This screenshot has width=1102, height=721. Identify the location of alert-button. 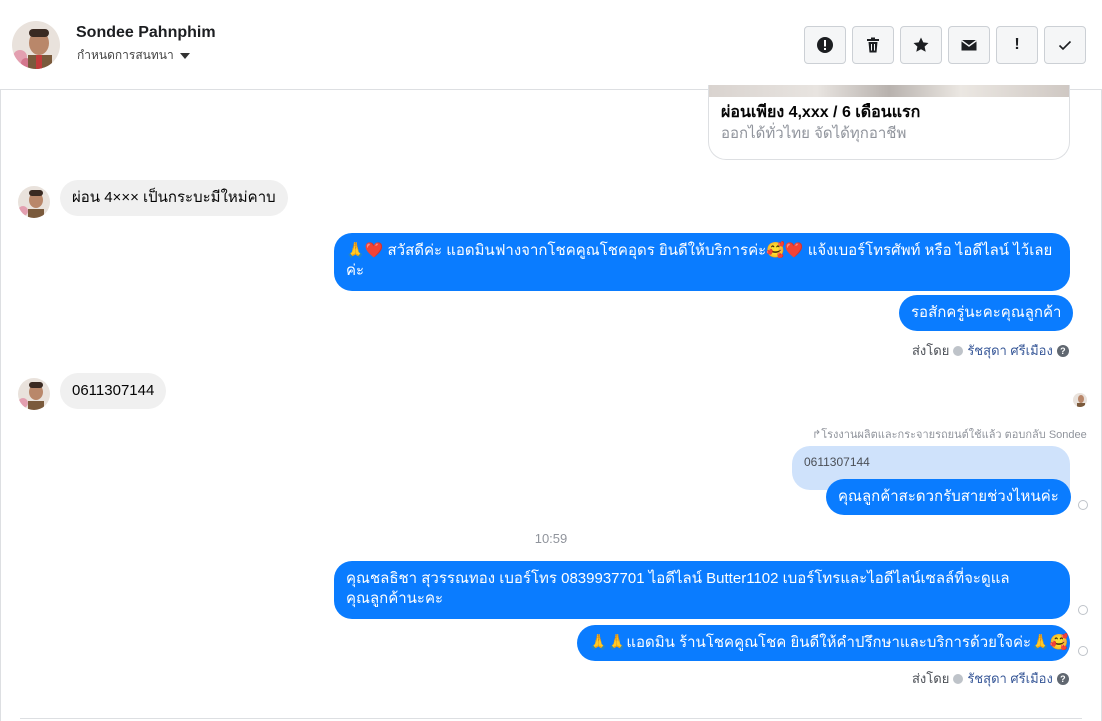
(825, 45).